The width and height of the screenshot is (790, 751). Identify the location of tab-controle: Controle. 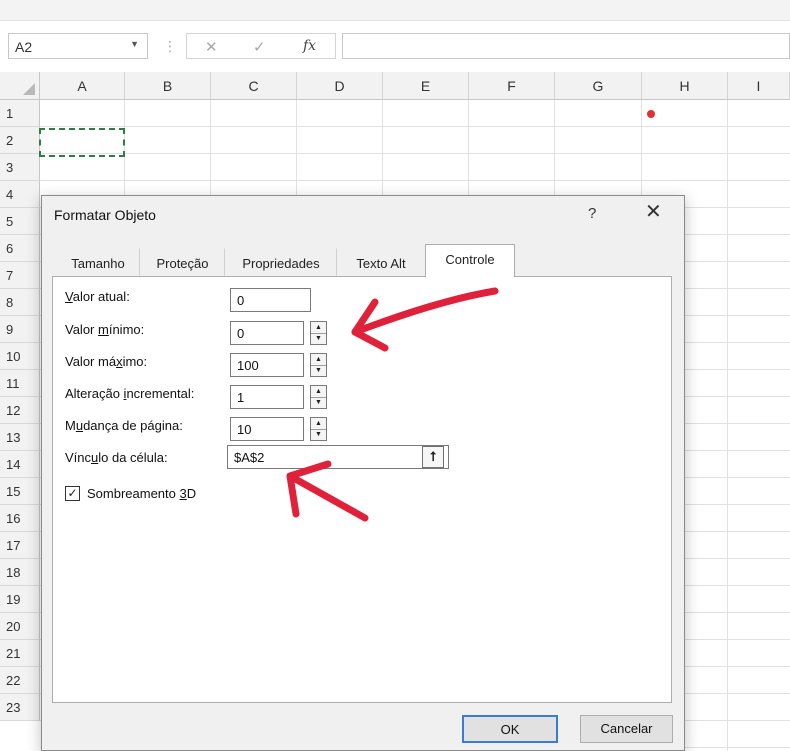
(470, 260).